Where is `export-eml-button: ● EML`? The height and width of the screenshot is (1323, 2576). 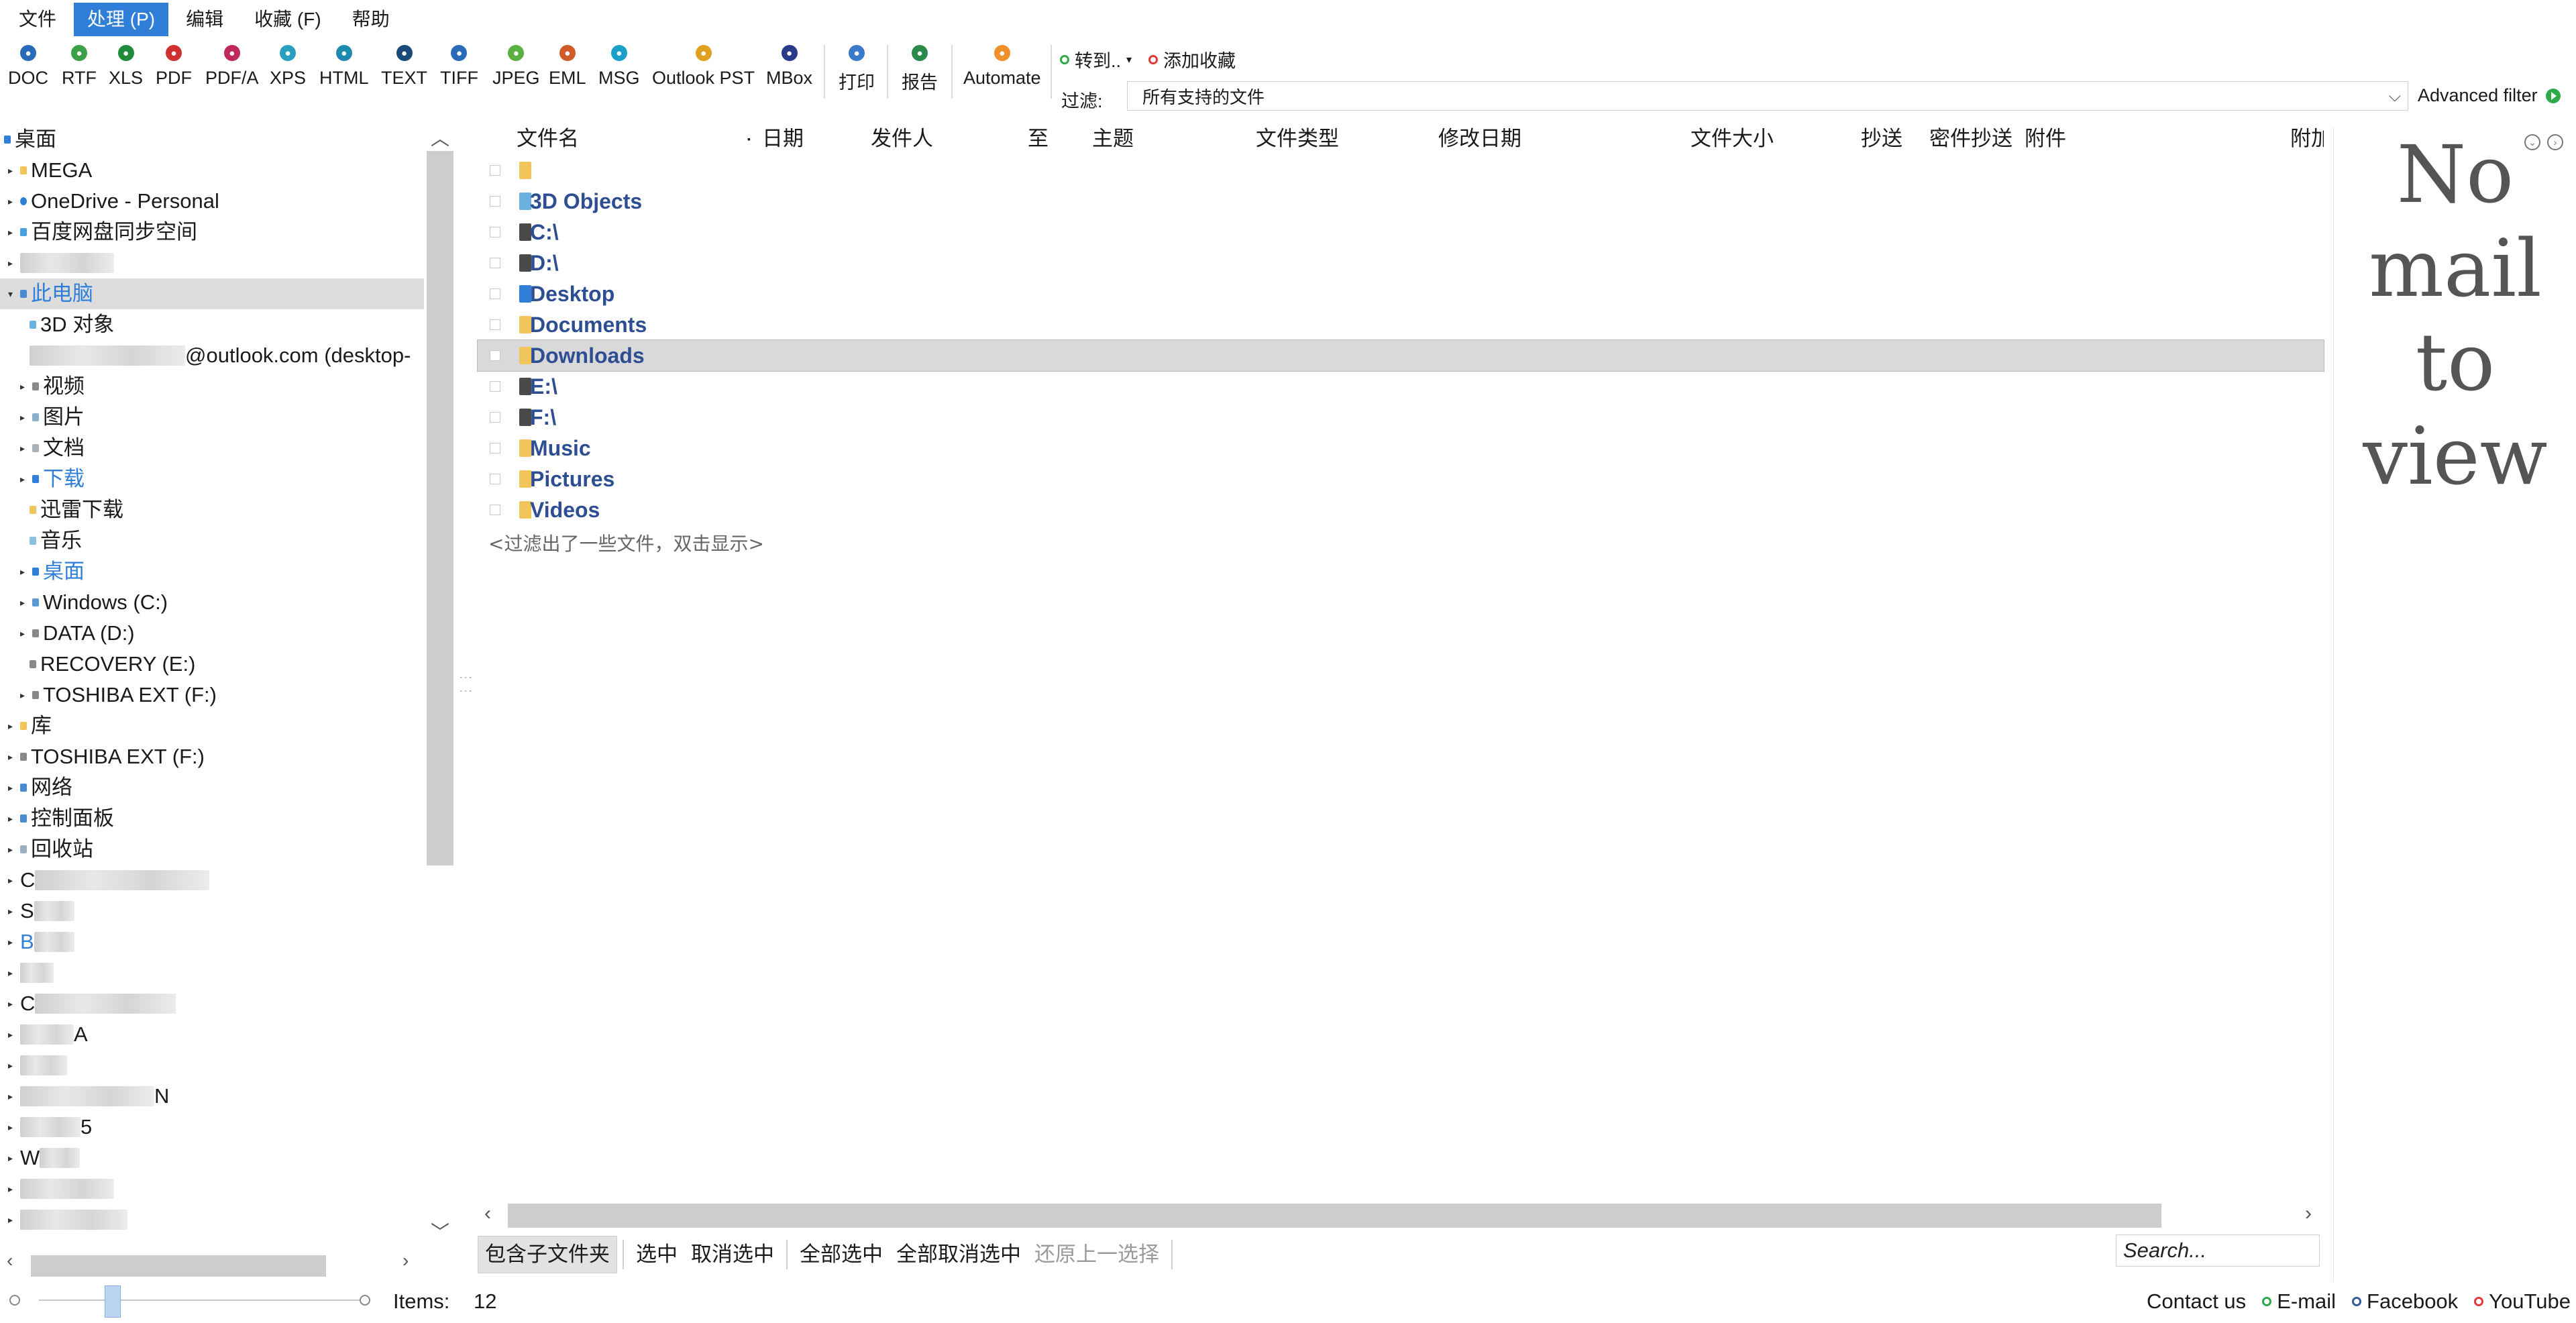
export-eml-button: ● EML is located at coordinates (567, 67).